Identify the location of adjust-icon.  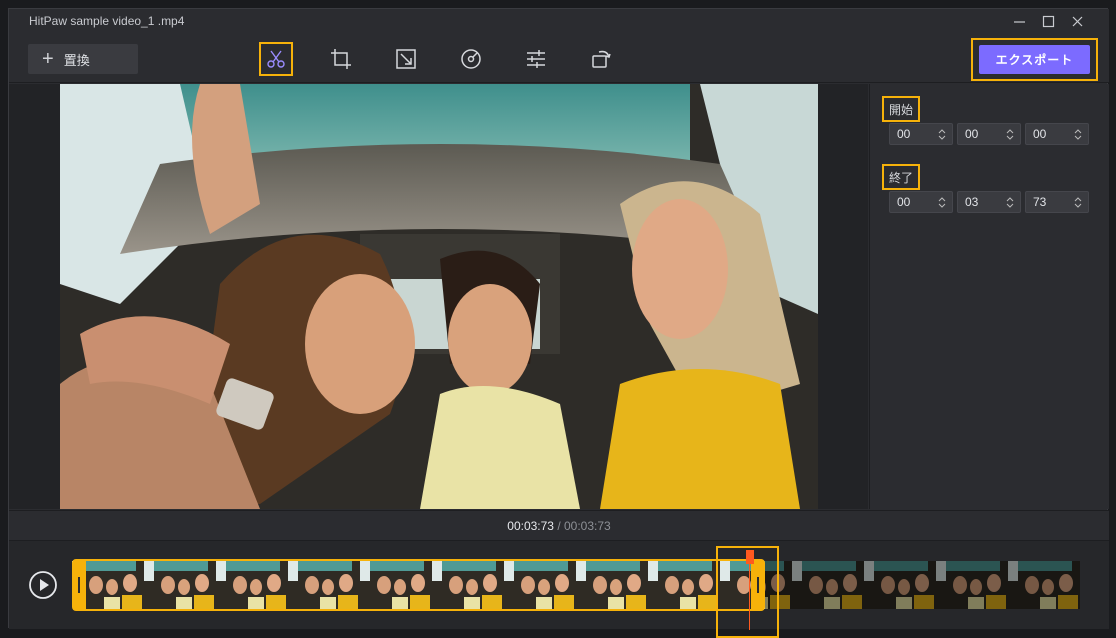
(536, 59).